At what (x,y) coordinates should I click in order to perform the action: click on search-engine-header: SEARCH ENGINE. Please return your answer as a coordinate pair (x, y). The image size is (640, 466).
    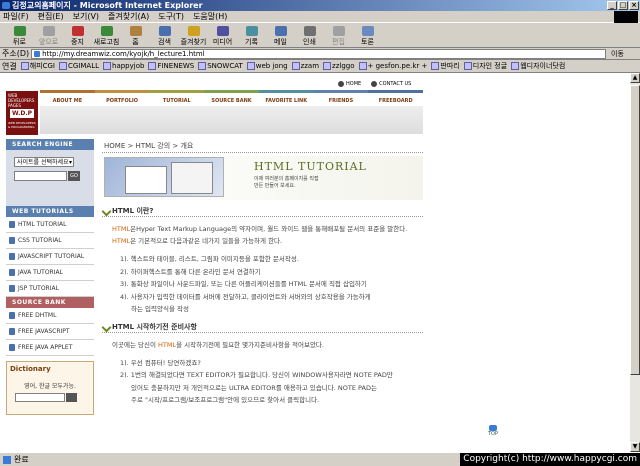
    Looking at the image, I should click on (50, 144).